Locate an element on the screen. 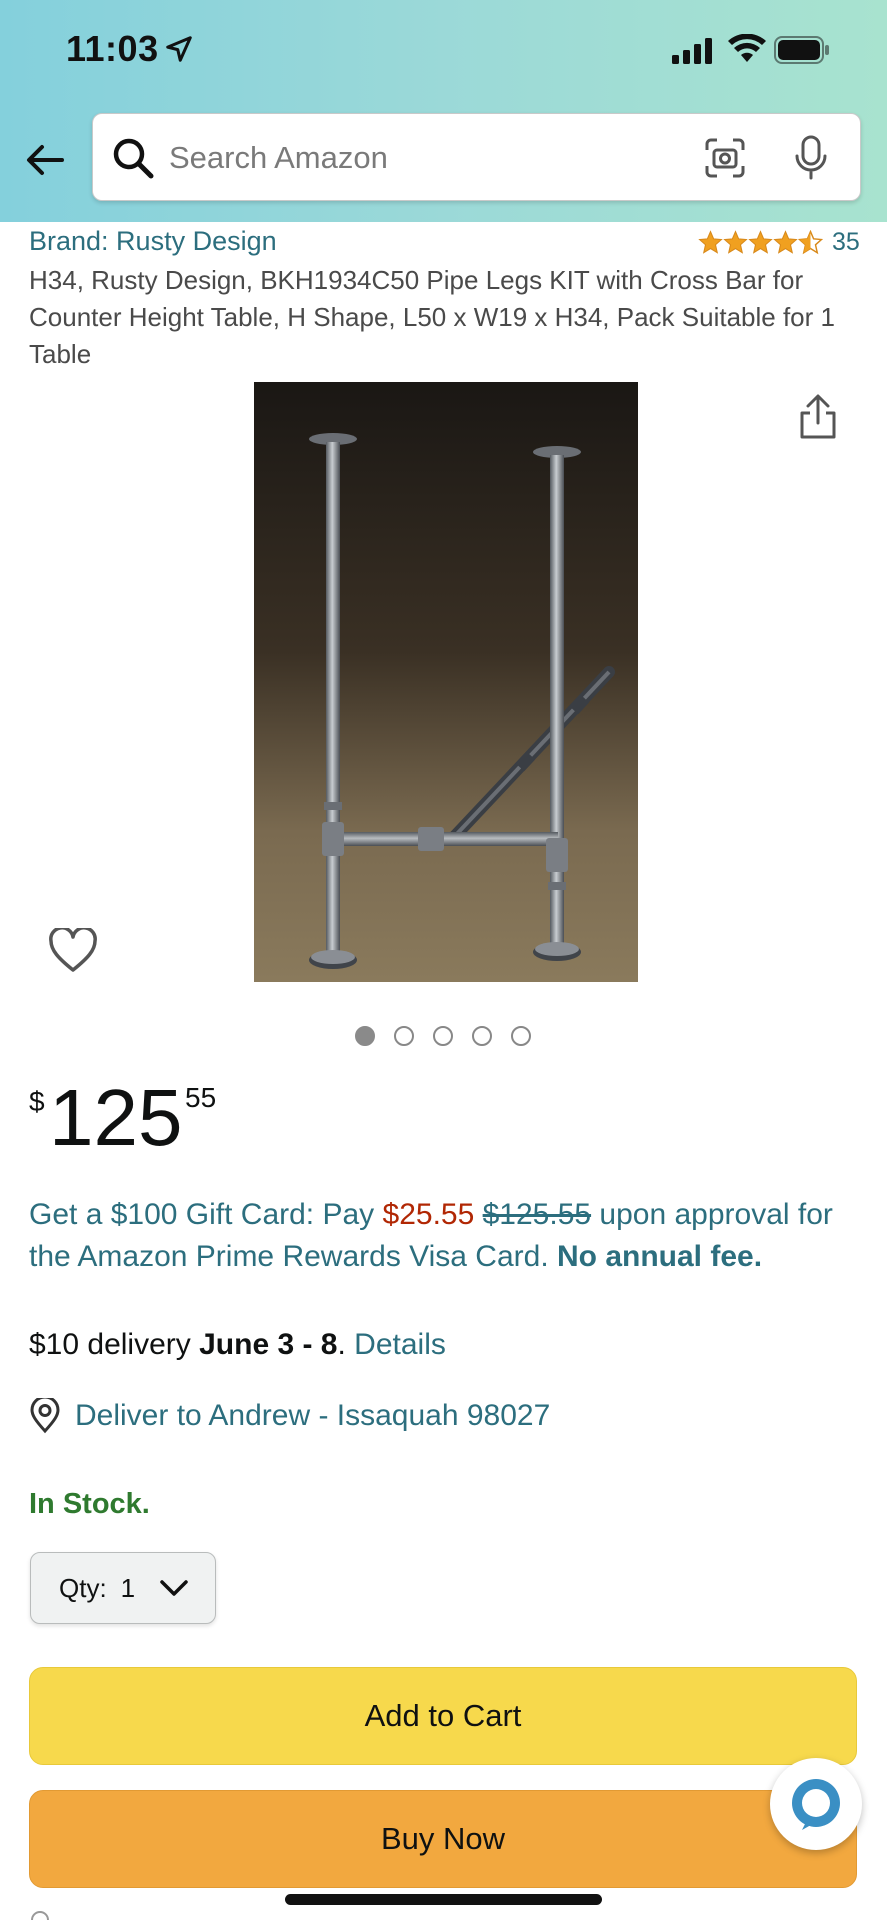  price-whole: 125 is located at coordinates (116, 1117).